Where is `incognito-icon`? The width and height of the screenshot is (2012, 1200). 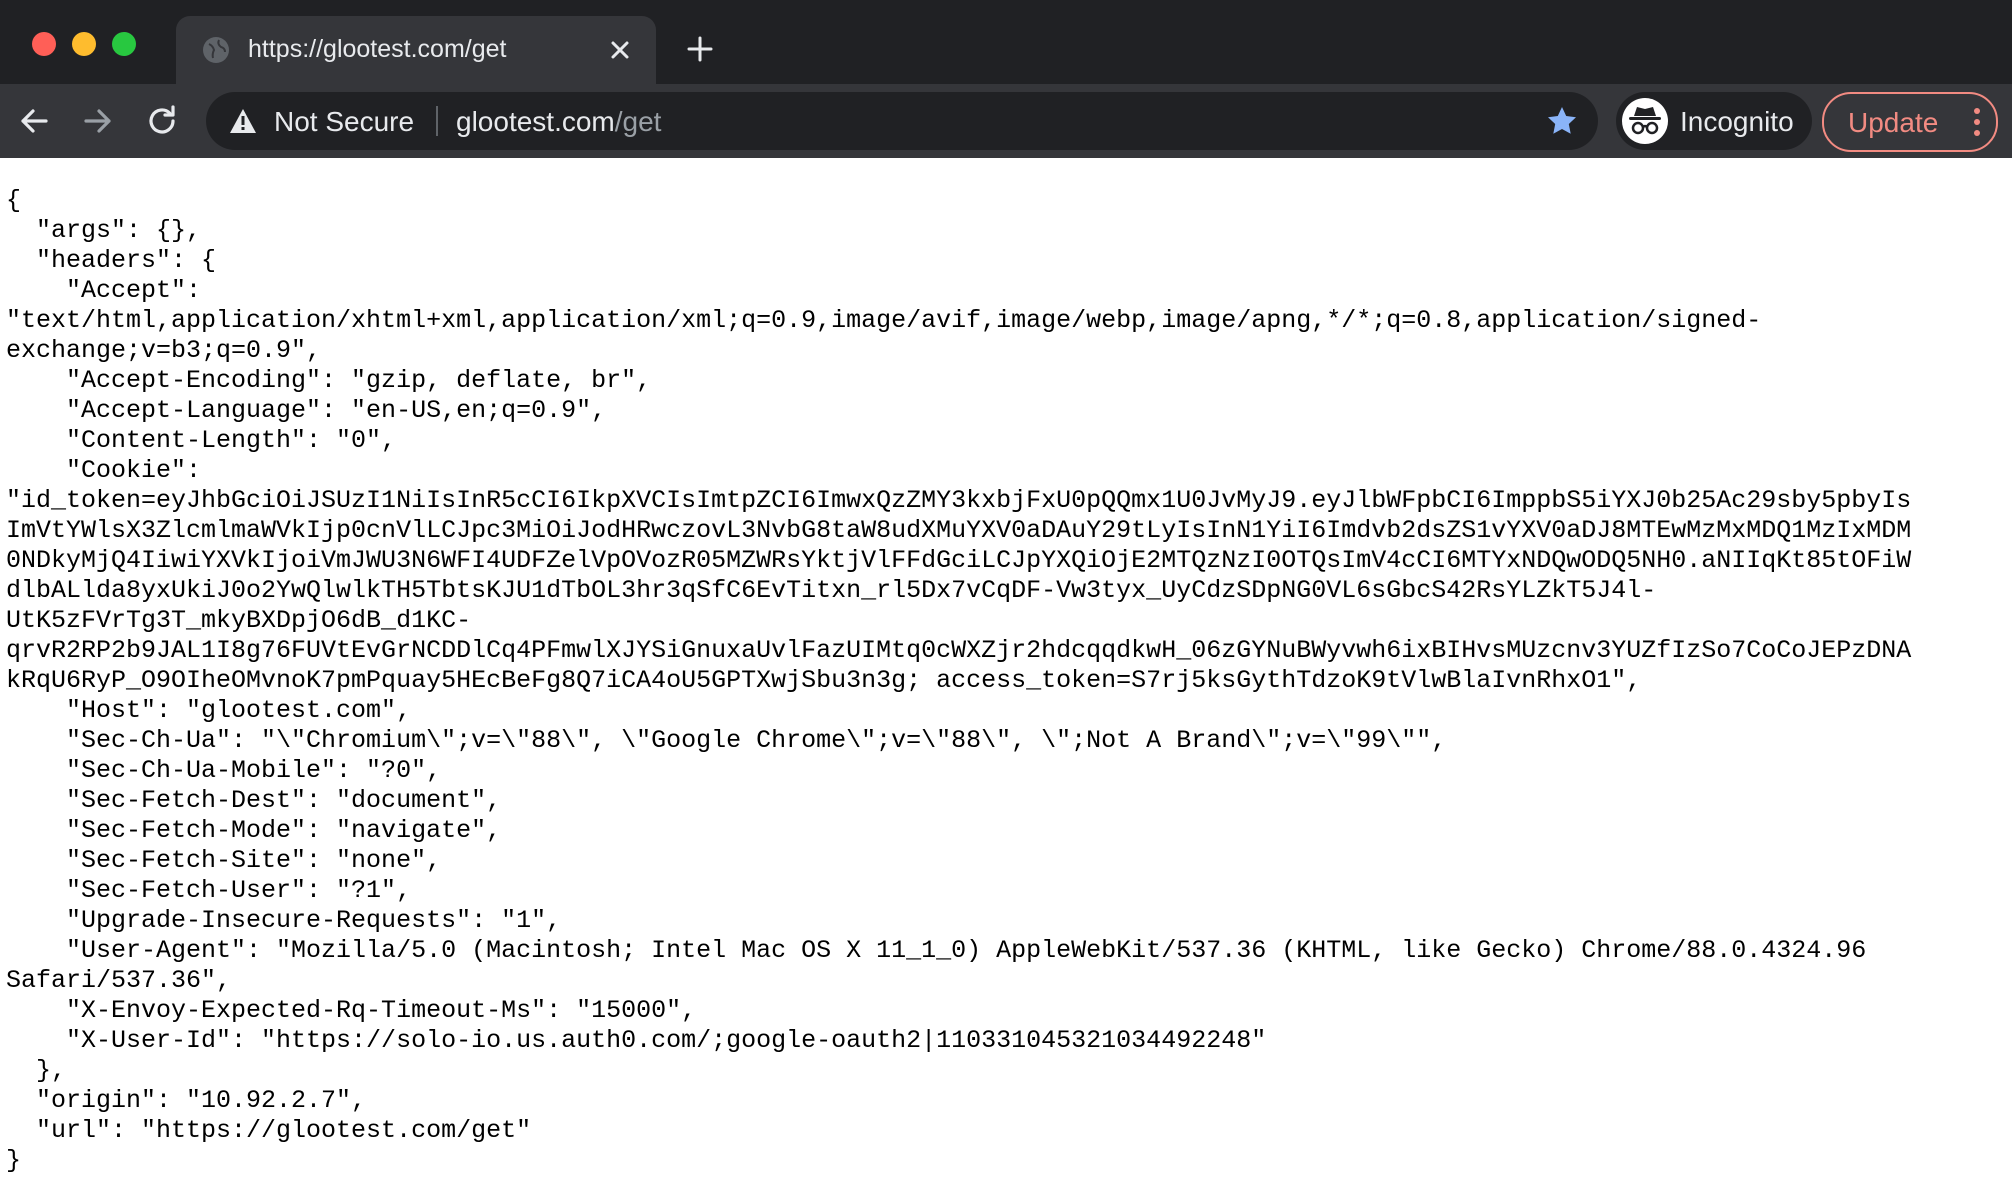
incognito-icon is located at coordinates (1645, 121).